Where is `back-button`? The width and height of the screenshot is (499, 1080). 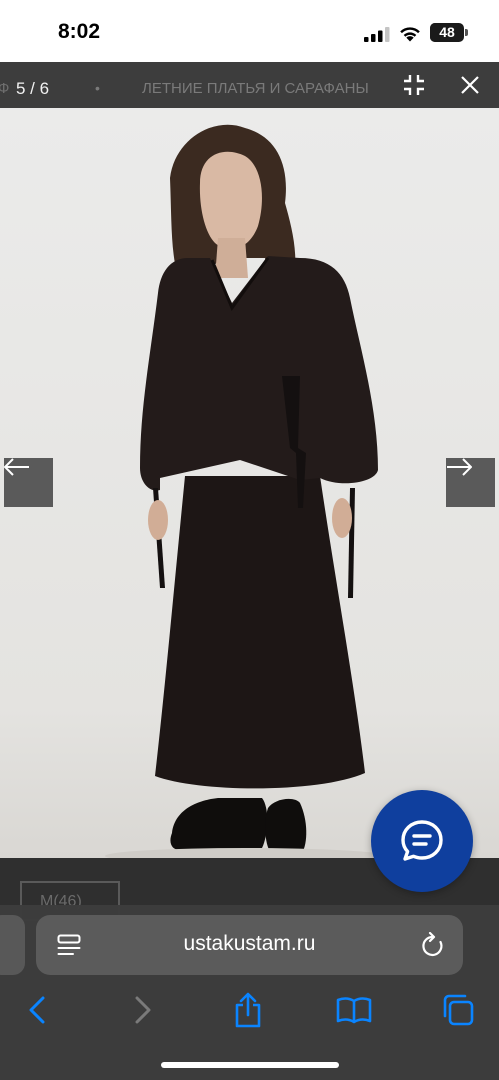 back-button is located at coordinates (37, 1010).